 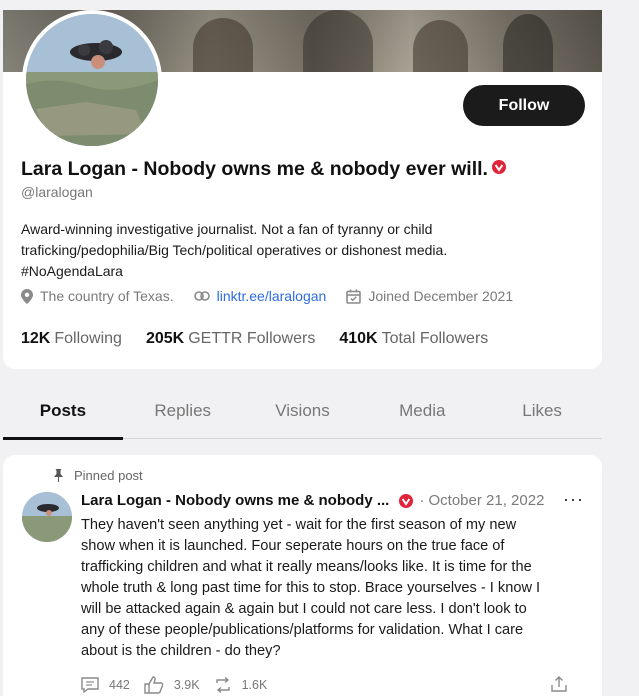 I want to click on like-button: 3.9K, so click(x=172, y=685).